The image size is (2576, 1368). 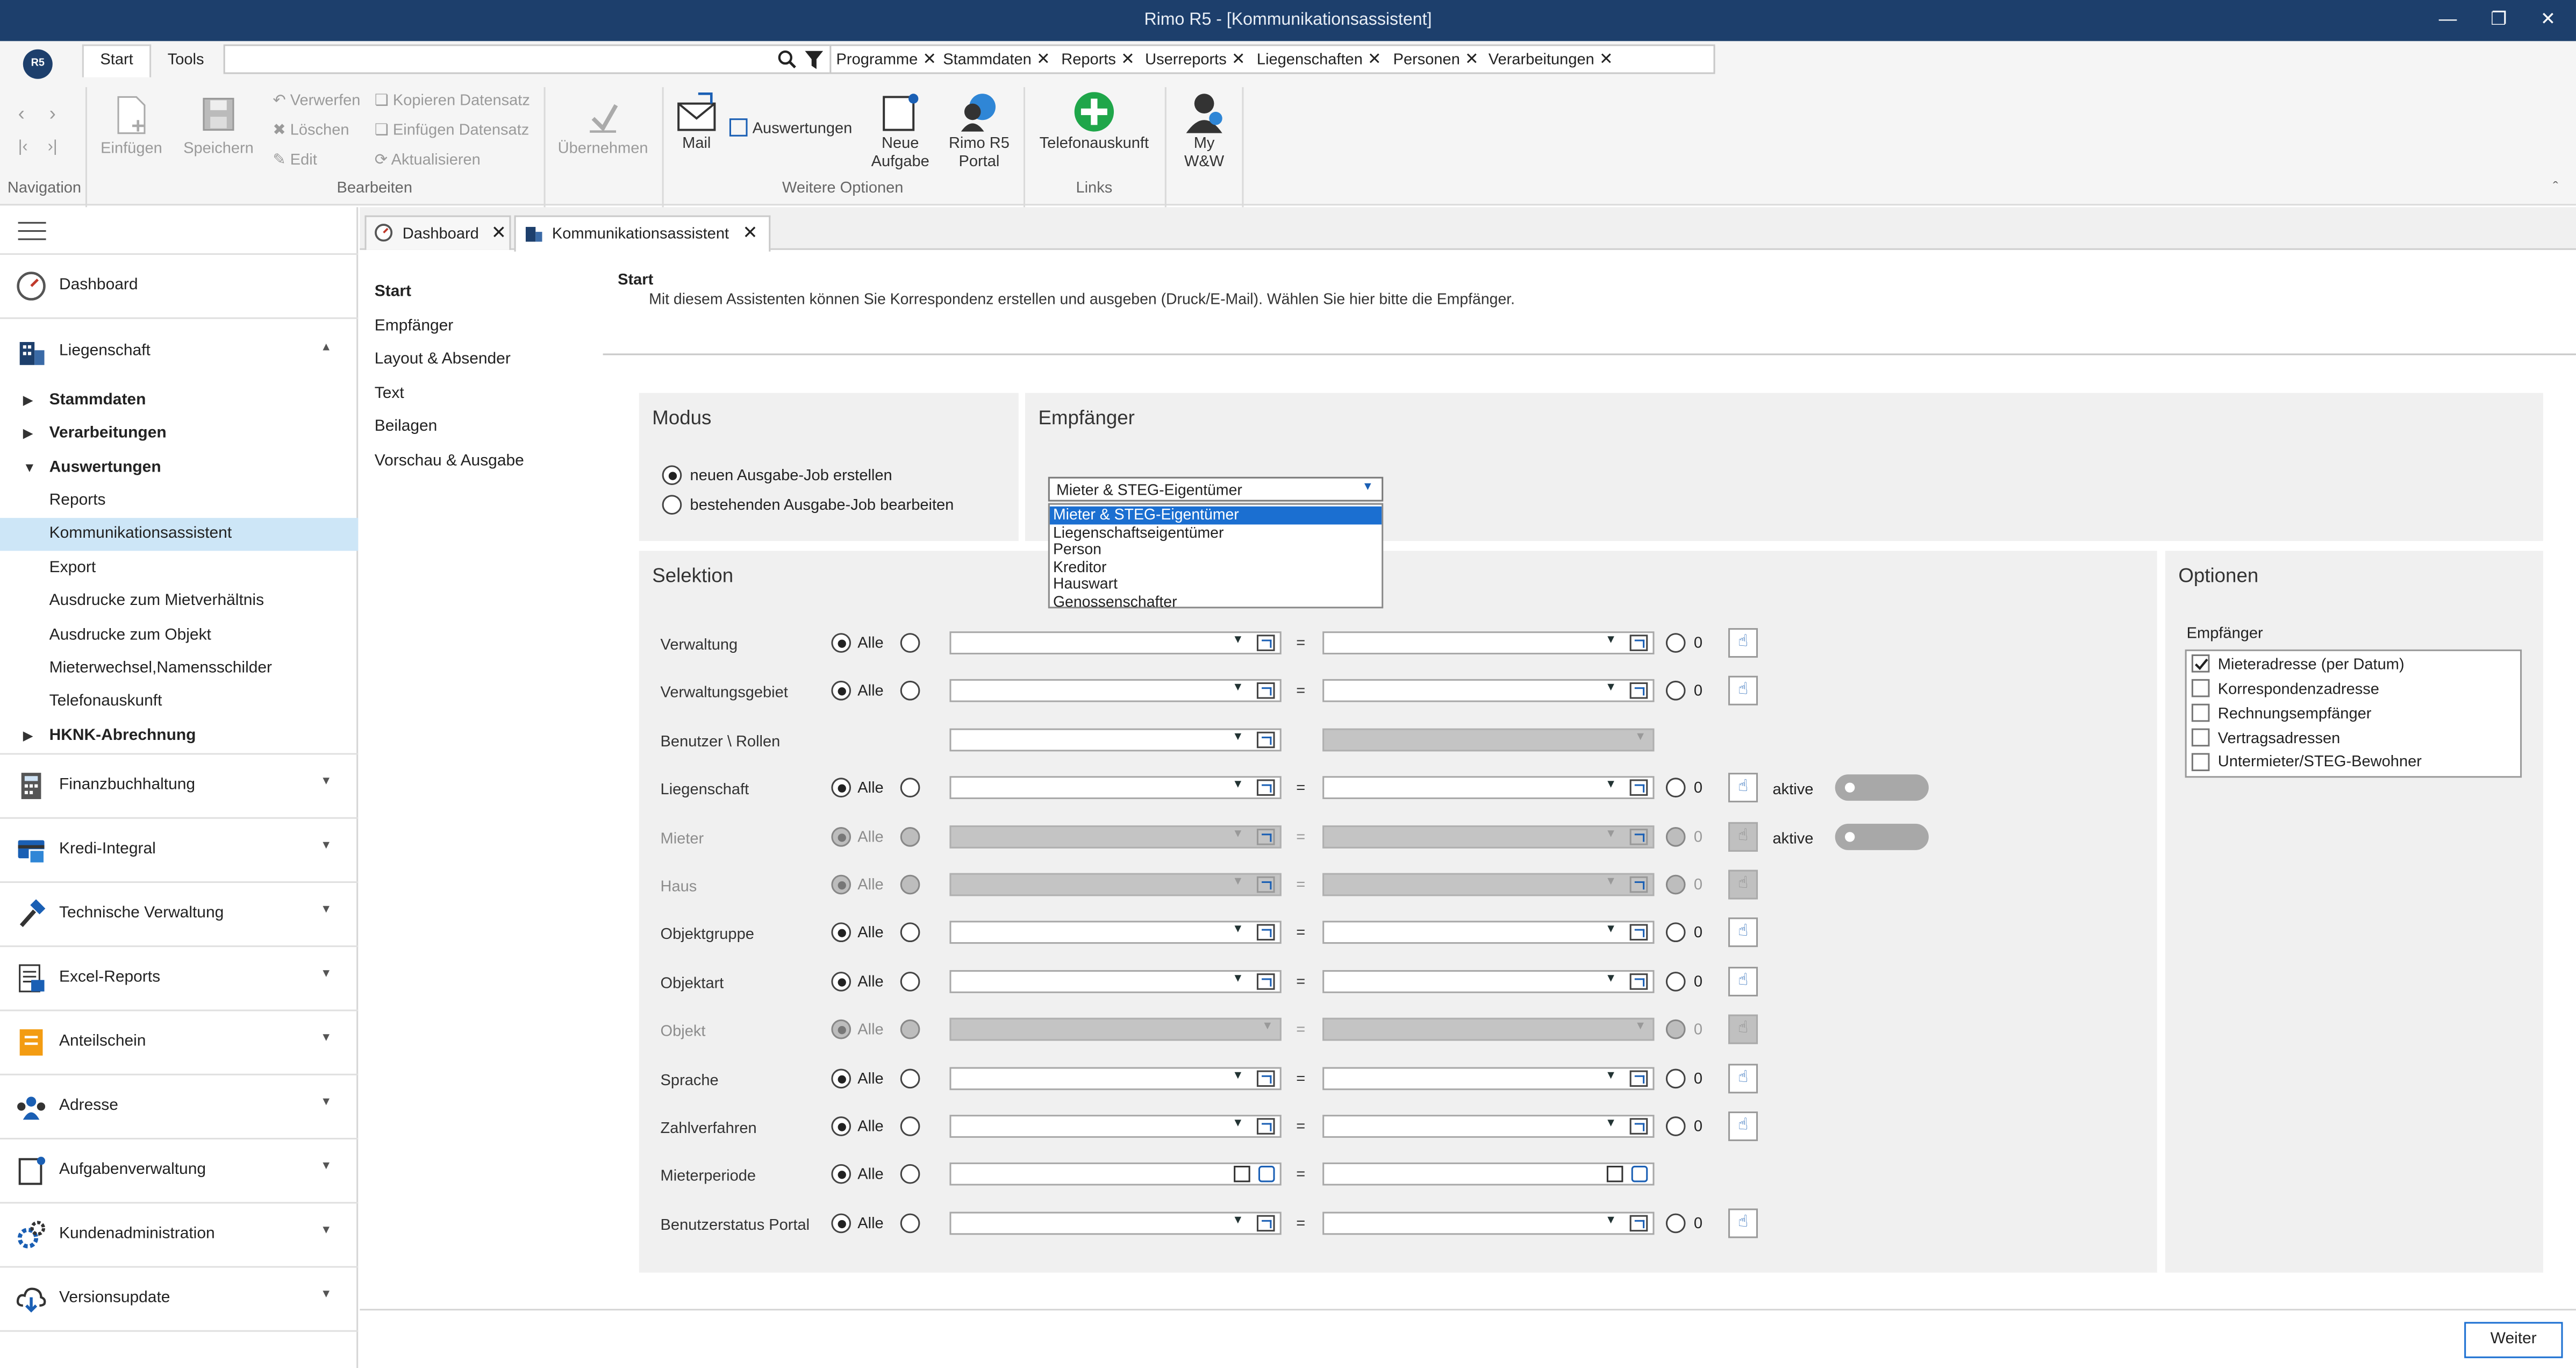 What do you see at coordinates (179, 501) in the screenshot?
I see `sidebar-sub-reports: Reports` at bounding box center [179, 501].